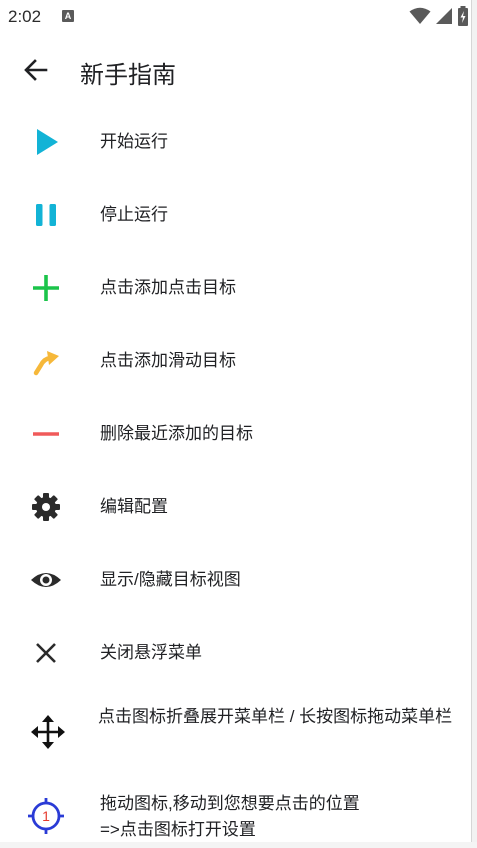  I want to click on guide-item-label: 删除最近添加的目标, so click(176, 433).